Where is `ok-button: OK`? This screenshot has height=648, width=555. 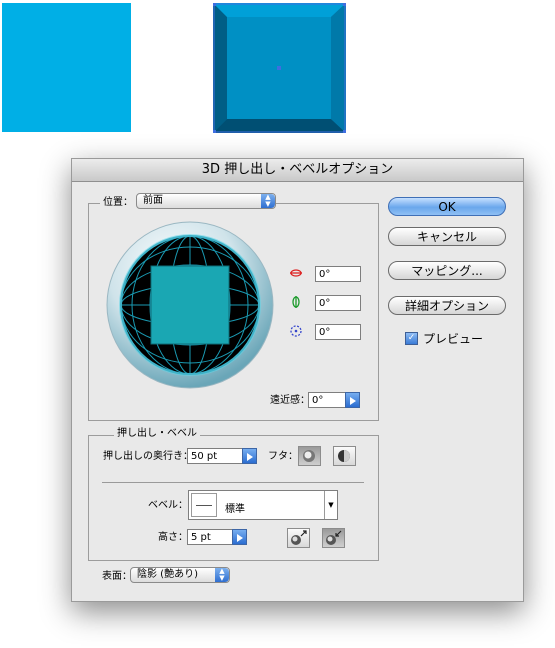 ok-button: OK is located at coordinates (447, 206).